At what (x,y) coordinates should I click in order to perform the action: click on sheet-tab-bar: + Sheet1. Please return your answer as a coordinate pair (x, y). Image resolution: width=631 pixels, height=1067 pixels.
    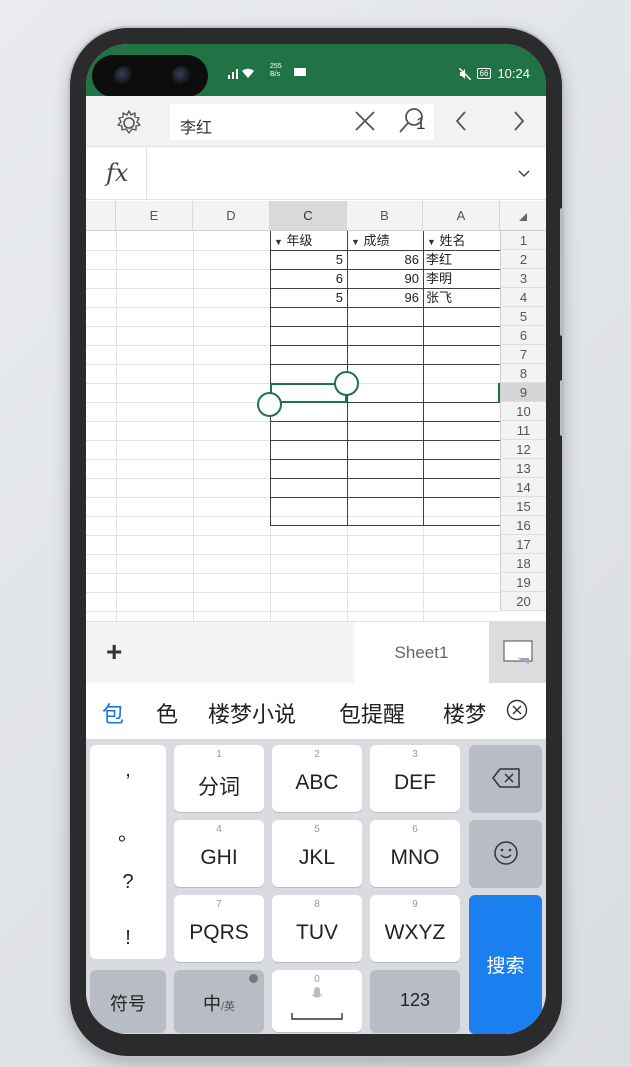
    Looking at the image, I should click on (316, 652).